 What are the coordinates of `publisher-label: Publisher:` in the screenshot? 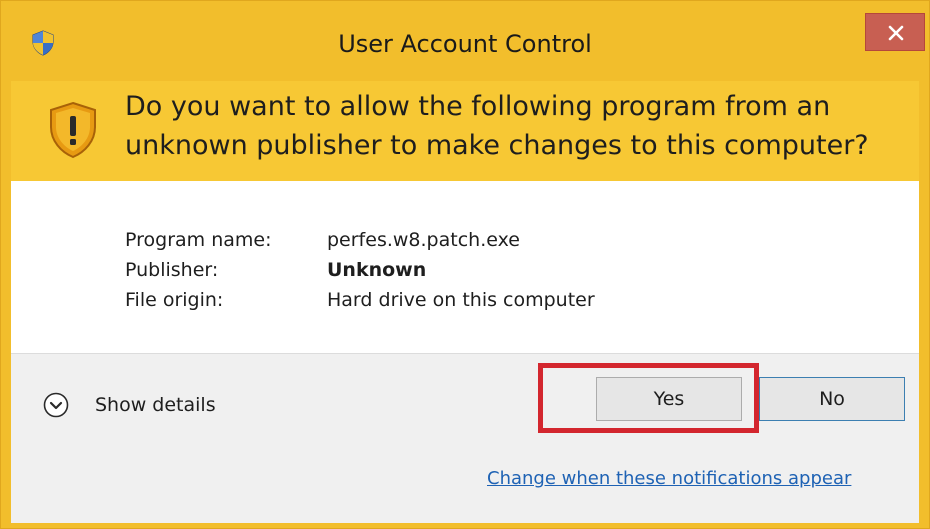 It's located at (172, 270).